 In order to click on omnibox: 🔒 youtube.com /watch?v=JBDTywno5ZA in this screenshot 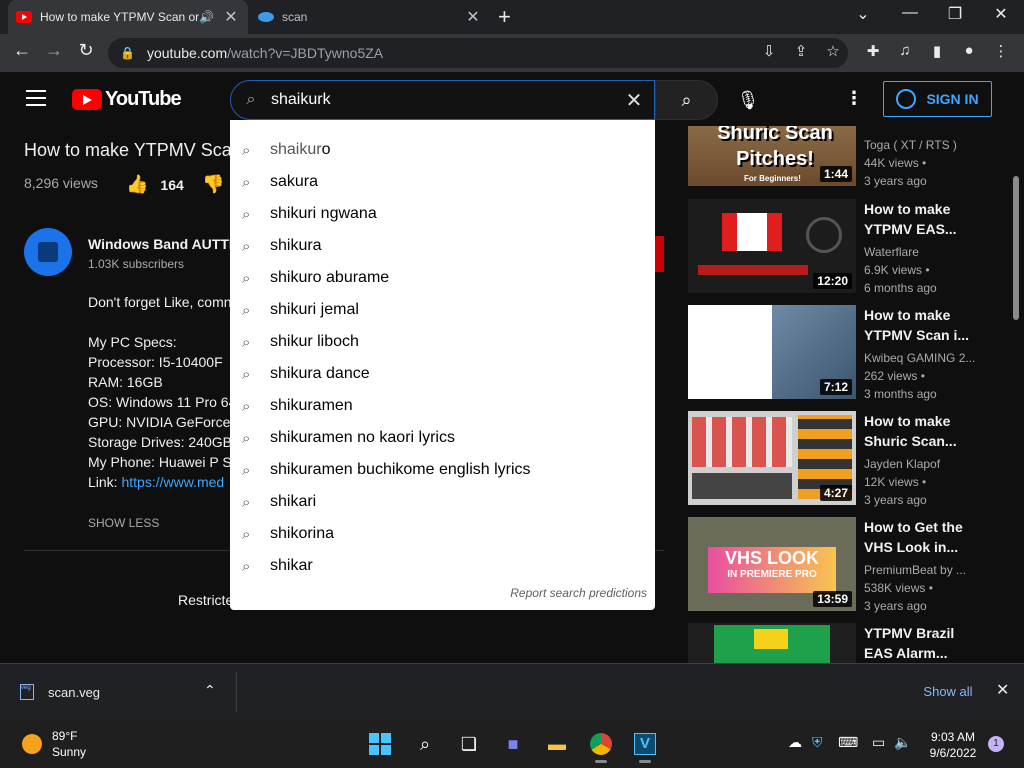, I will do `click(478, 53)`.